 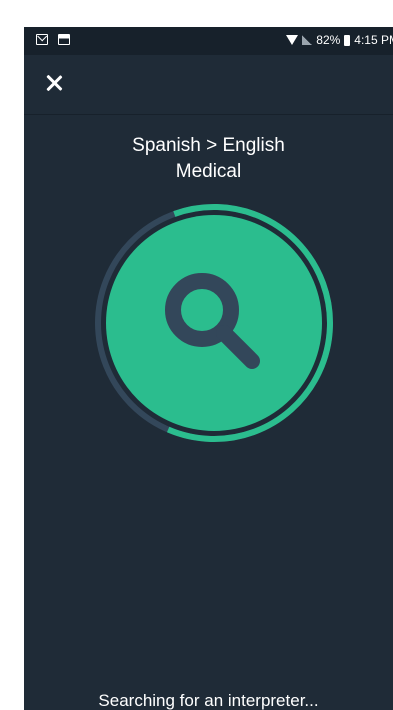 I want to click on wifi-icon, so click(x=292, y=40).